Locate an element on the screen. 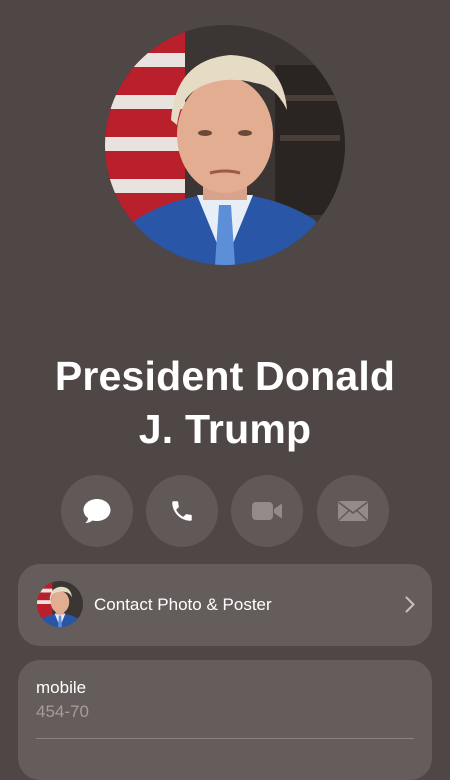 This screenshot has width=450, height=780. contact-photo-poster-label: Contact Photo & Poster is located at coordinates (183, 604).